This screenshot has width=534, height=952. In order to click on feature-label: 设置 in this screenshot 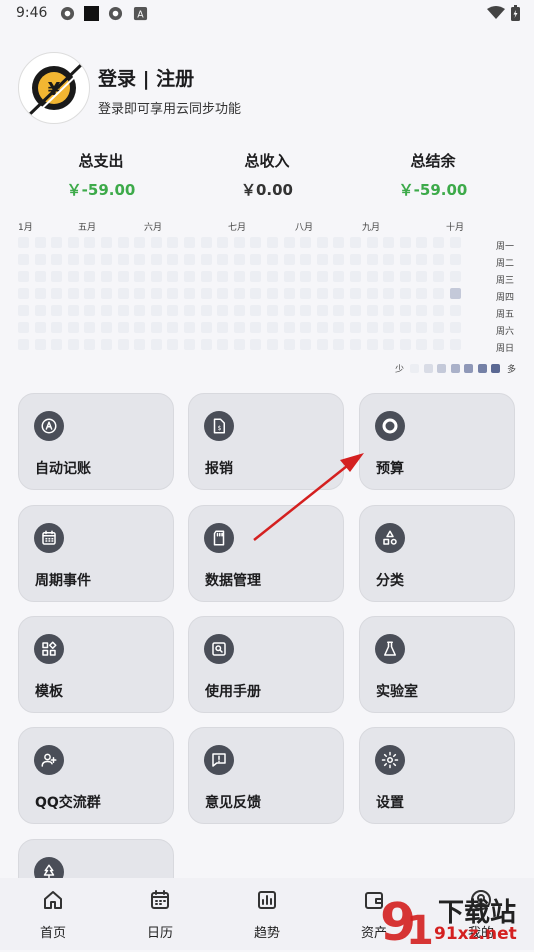, I will do `click(390, 803)`.